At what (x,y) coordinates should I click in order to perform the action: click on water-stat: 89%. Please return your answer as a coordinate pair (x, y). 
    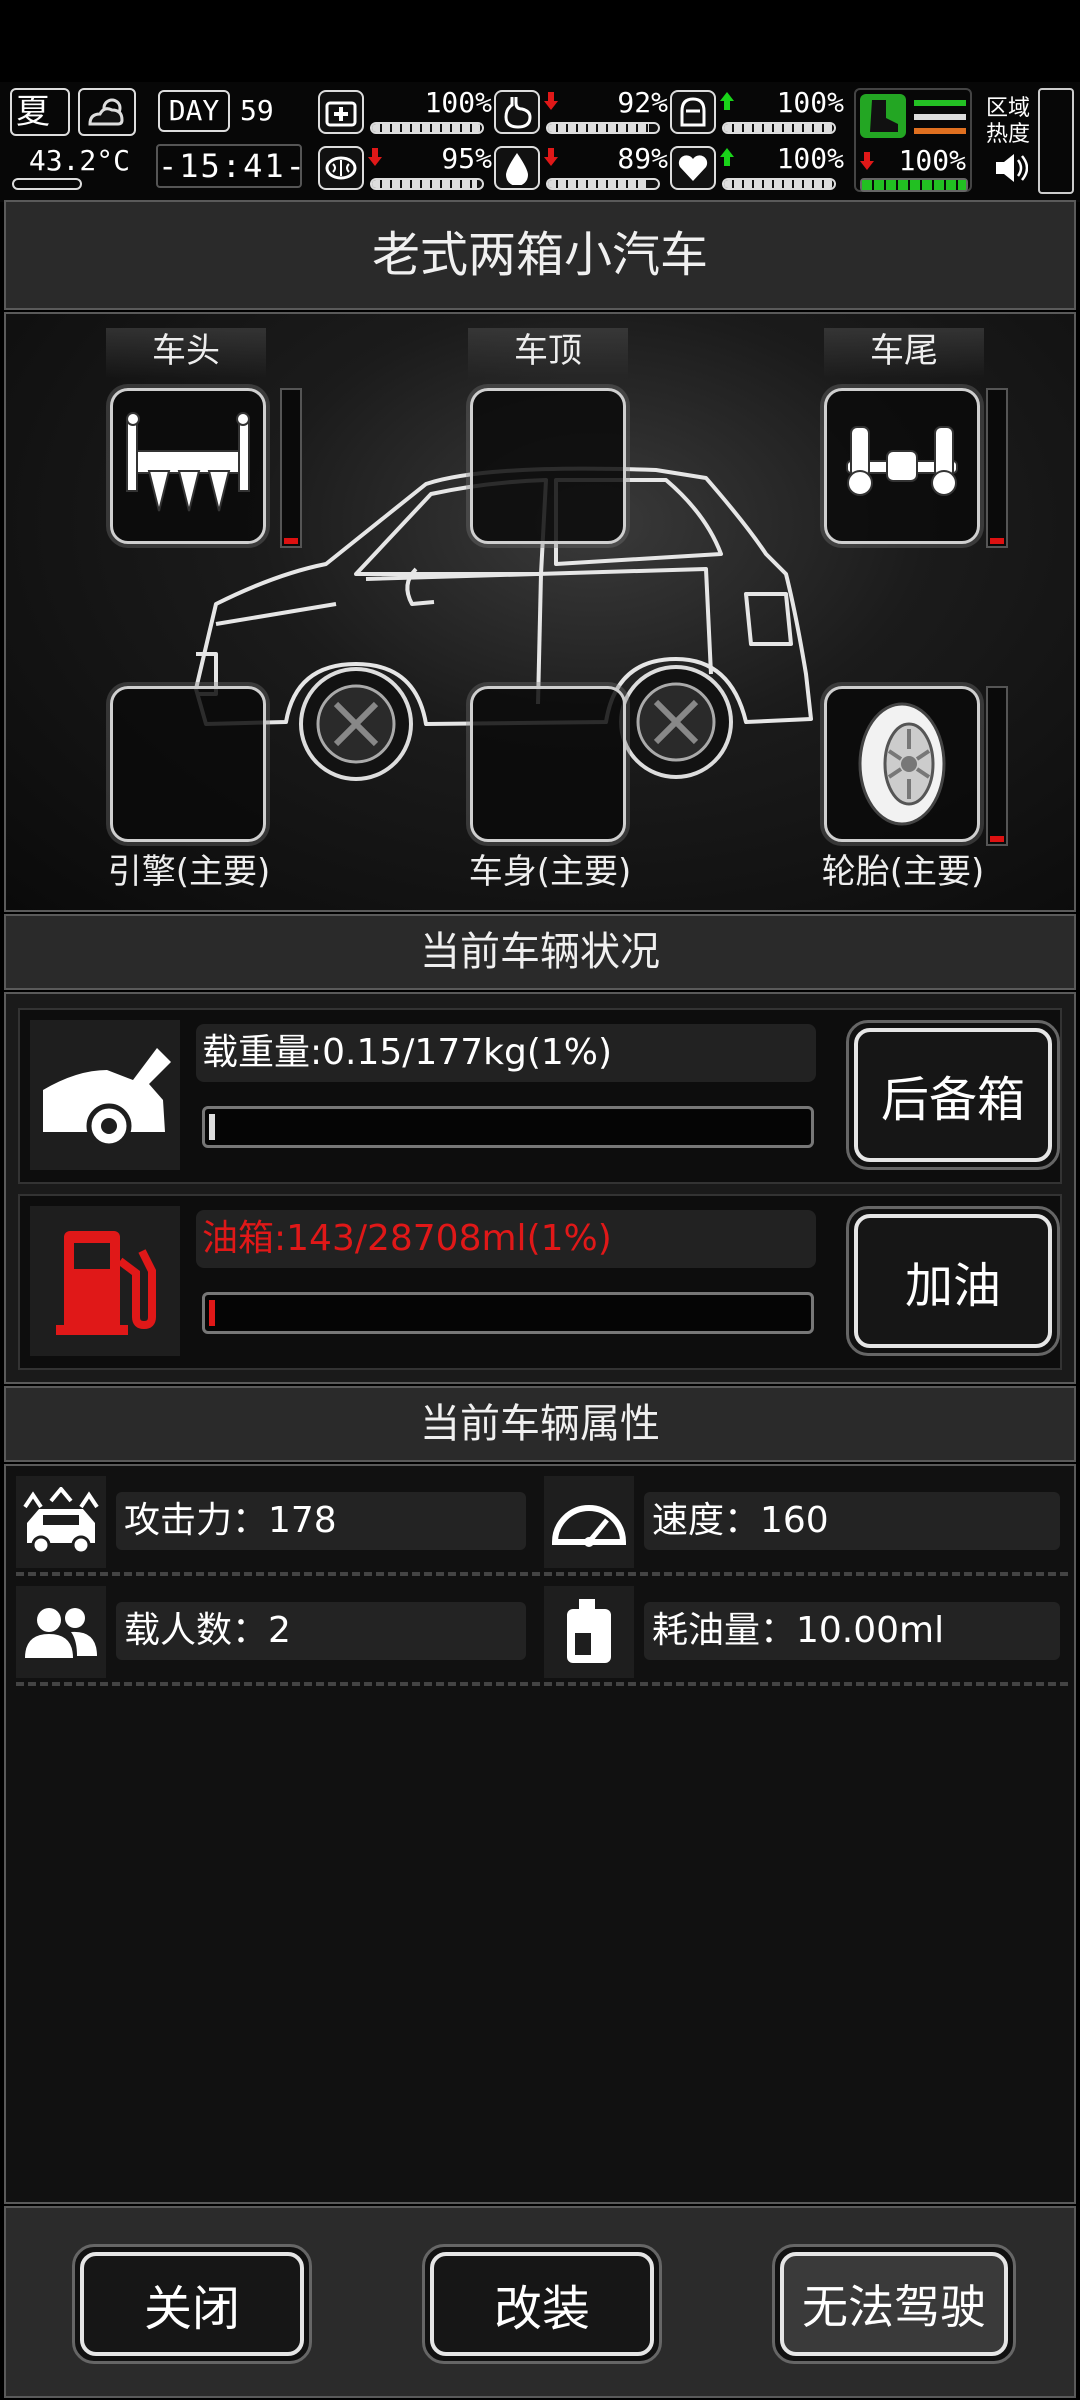
    Looking at the image, I should click on (581, 167).